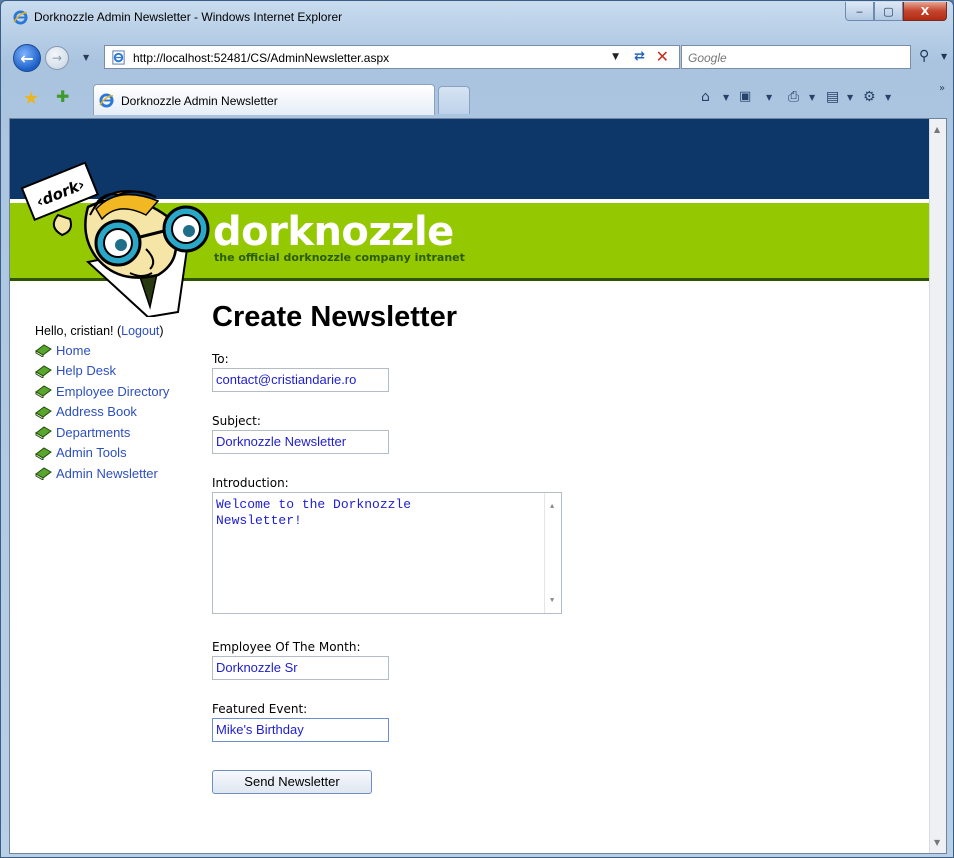  What do you see at coordinates (812, 97) in the screenshot?
I see `print-dropdown-icon: ▼` at bounding box center [812, 97].